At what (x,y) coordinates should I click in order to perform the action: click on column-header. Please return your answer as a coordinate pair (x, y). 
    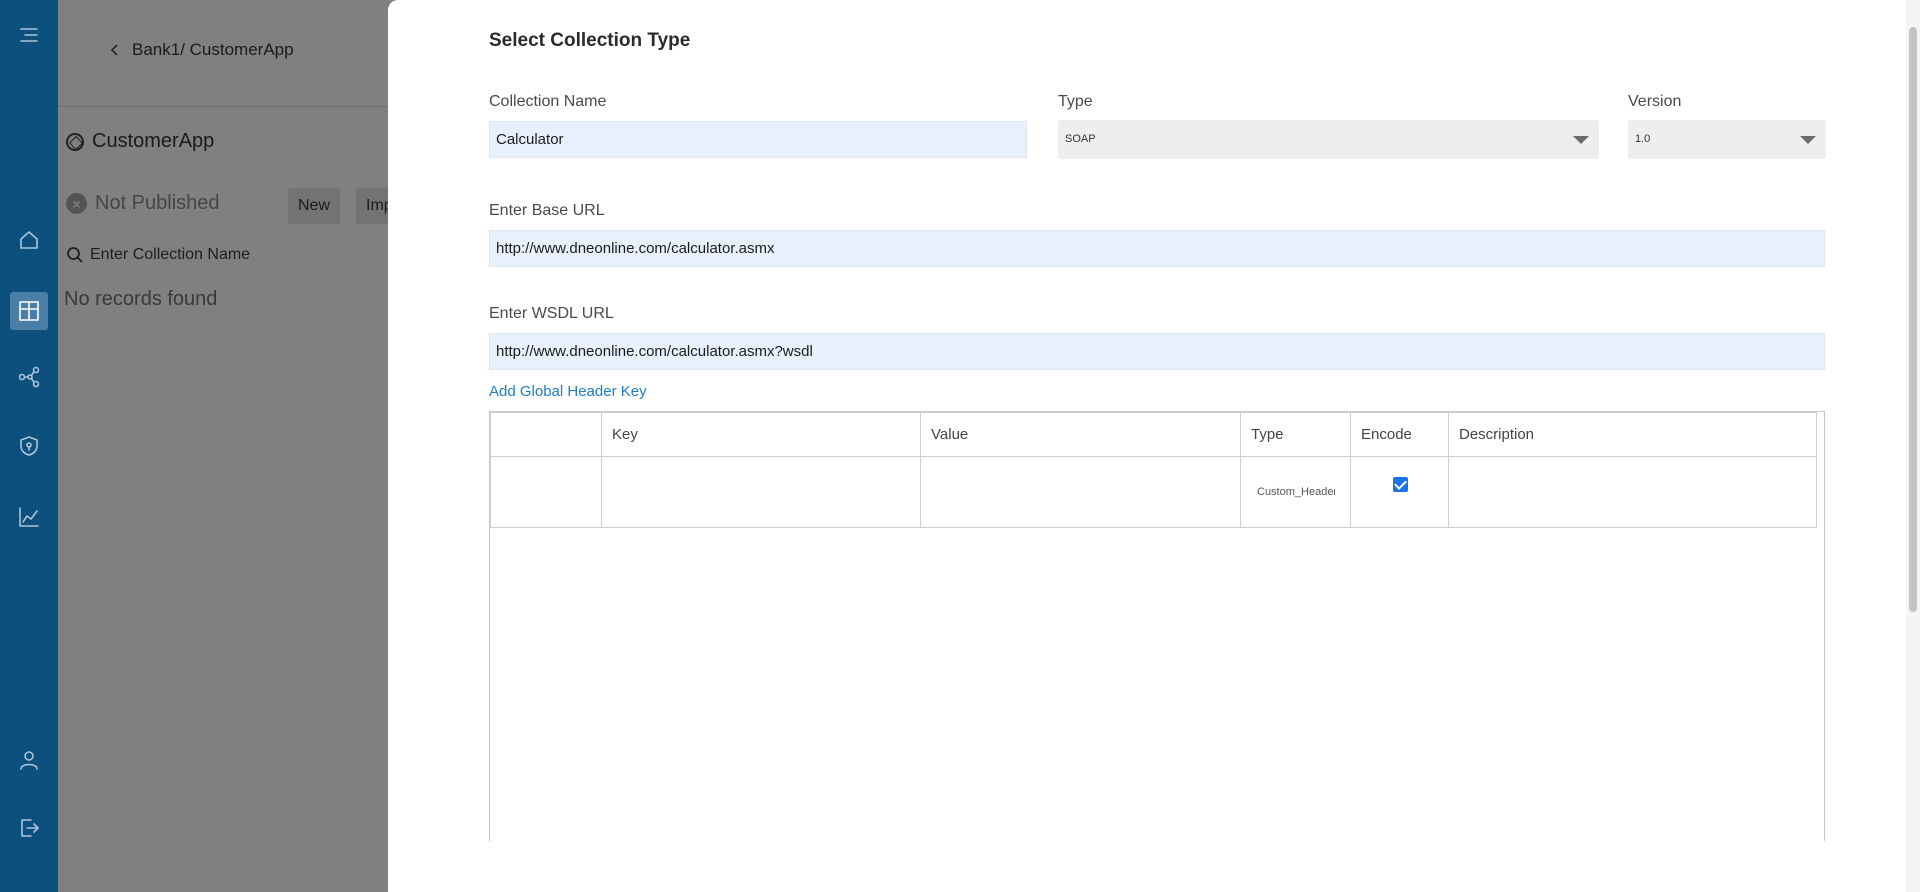
    Looking at the image, I should click on (546, 434).